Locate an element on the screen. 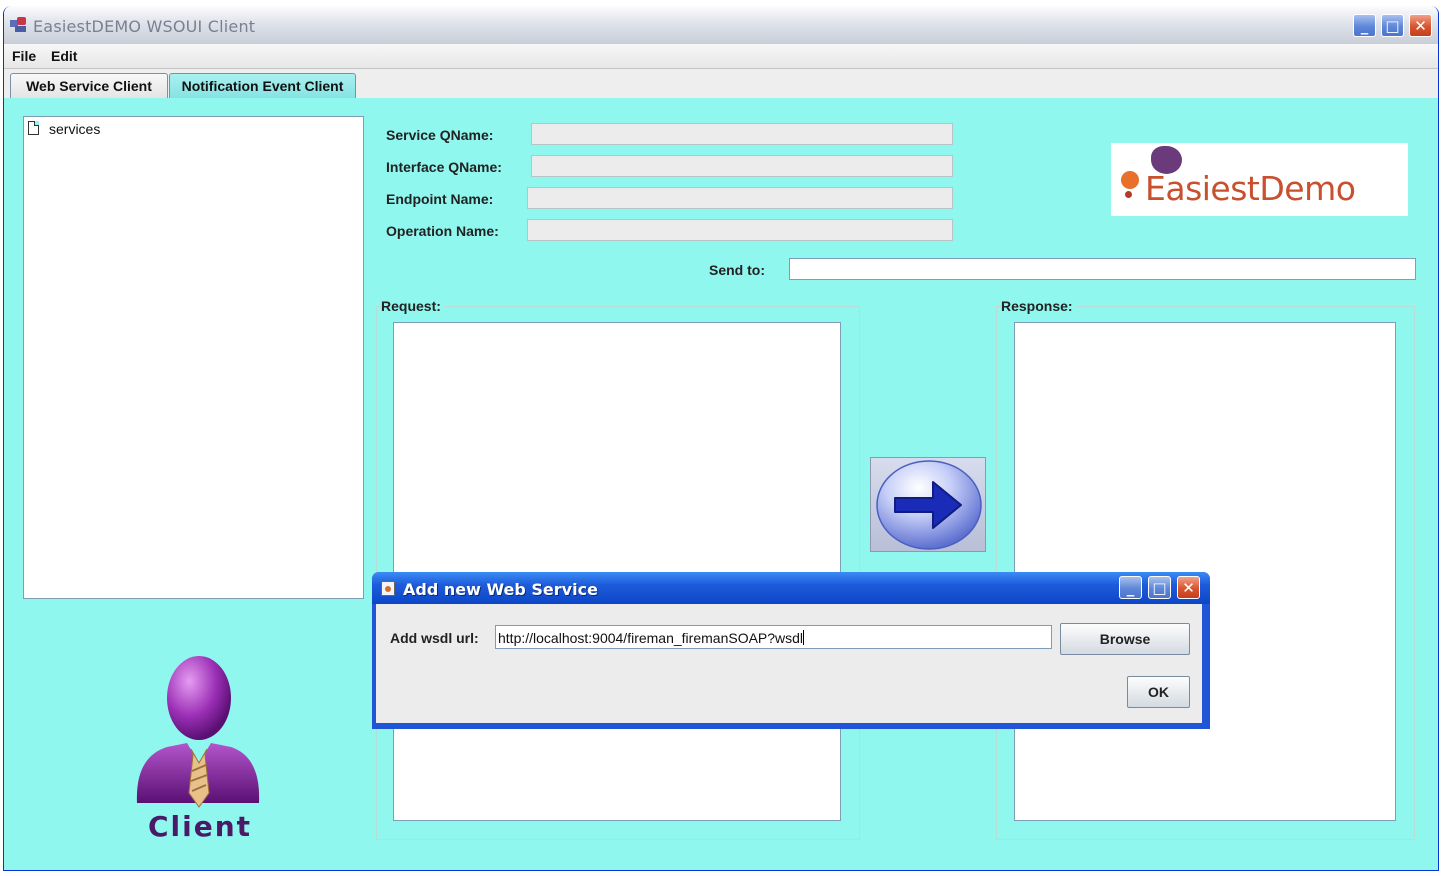  dialog-close-button: ✕ is located at coordinates (1188, 587).